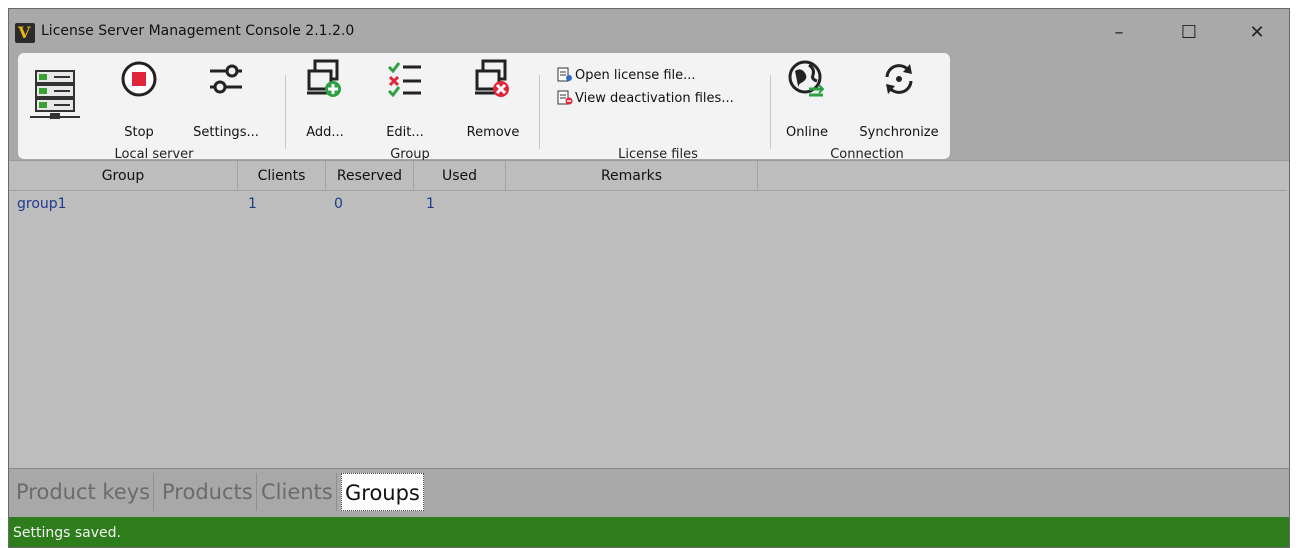 This screenshot has width=1299, height=548. I want to click on sync-icon, so click(899, 79).